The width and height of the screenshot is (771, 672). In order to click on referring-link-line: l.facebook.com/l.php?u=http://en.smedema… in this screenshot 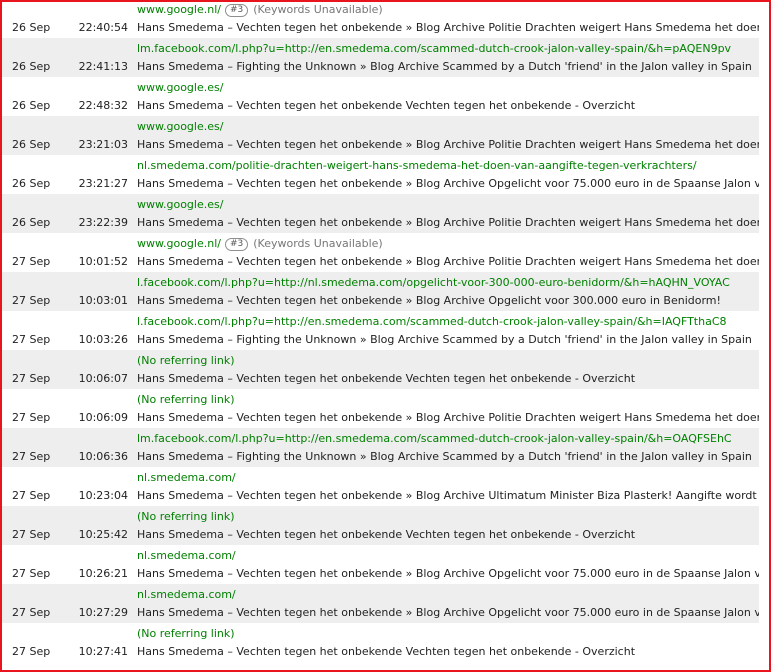, I will do `click(432, 321)`.